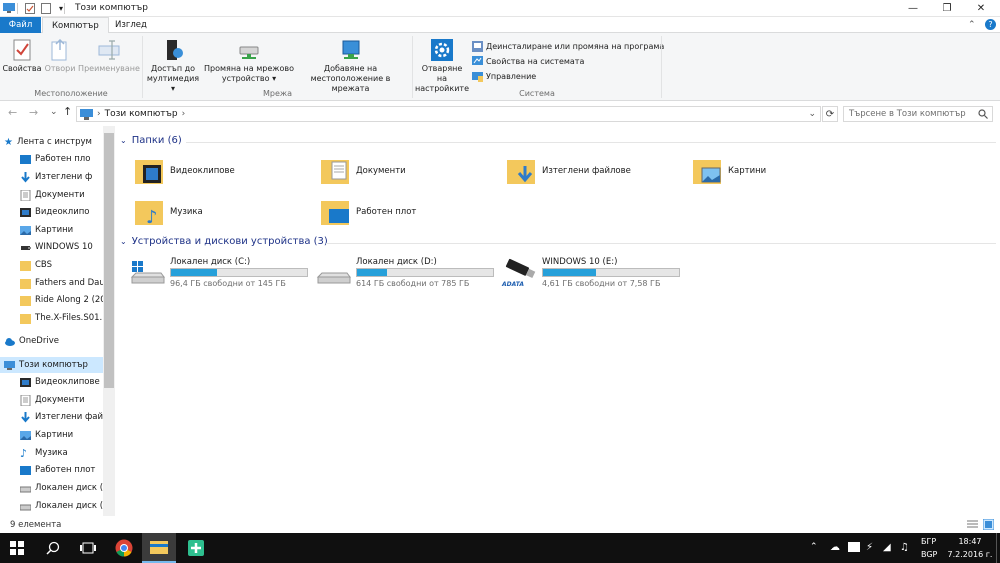 This screenshot has height=563, width=1000. What do you see at coordinates (33, 112) in the screenshot?
I see `forward-button: →` at bounding box center [33, 112].